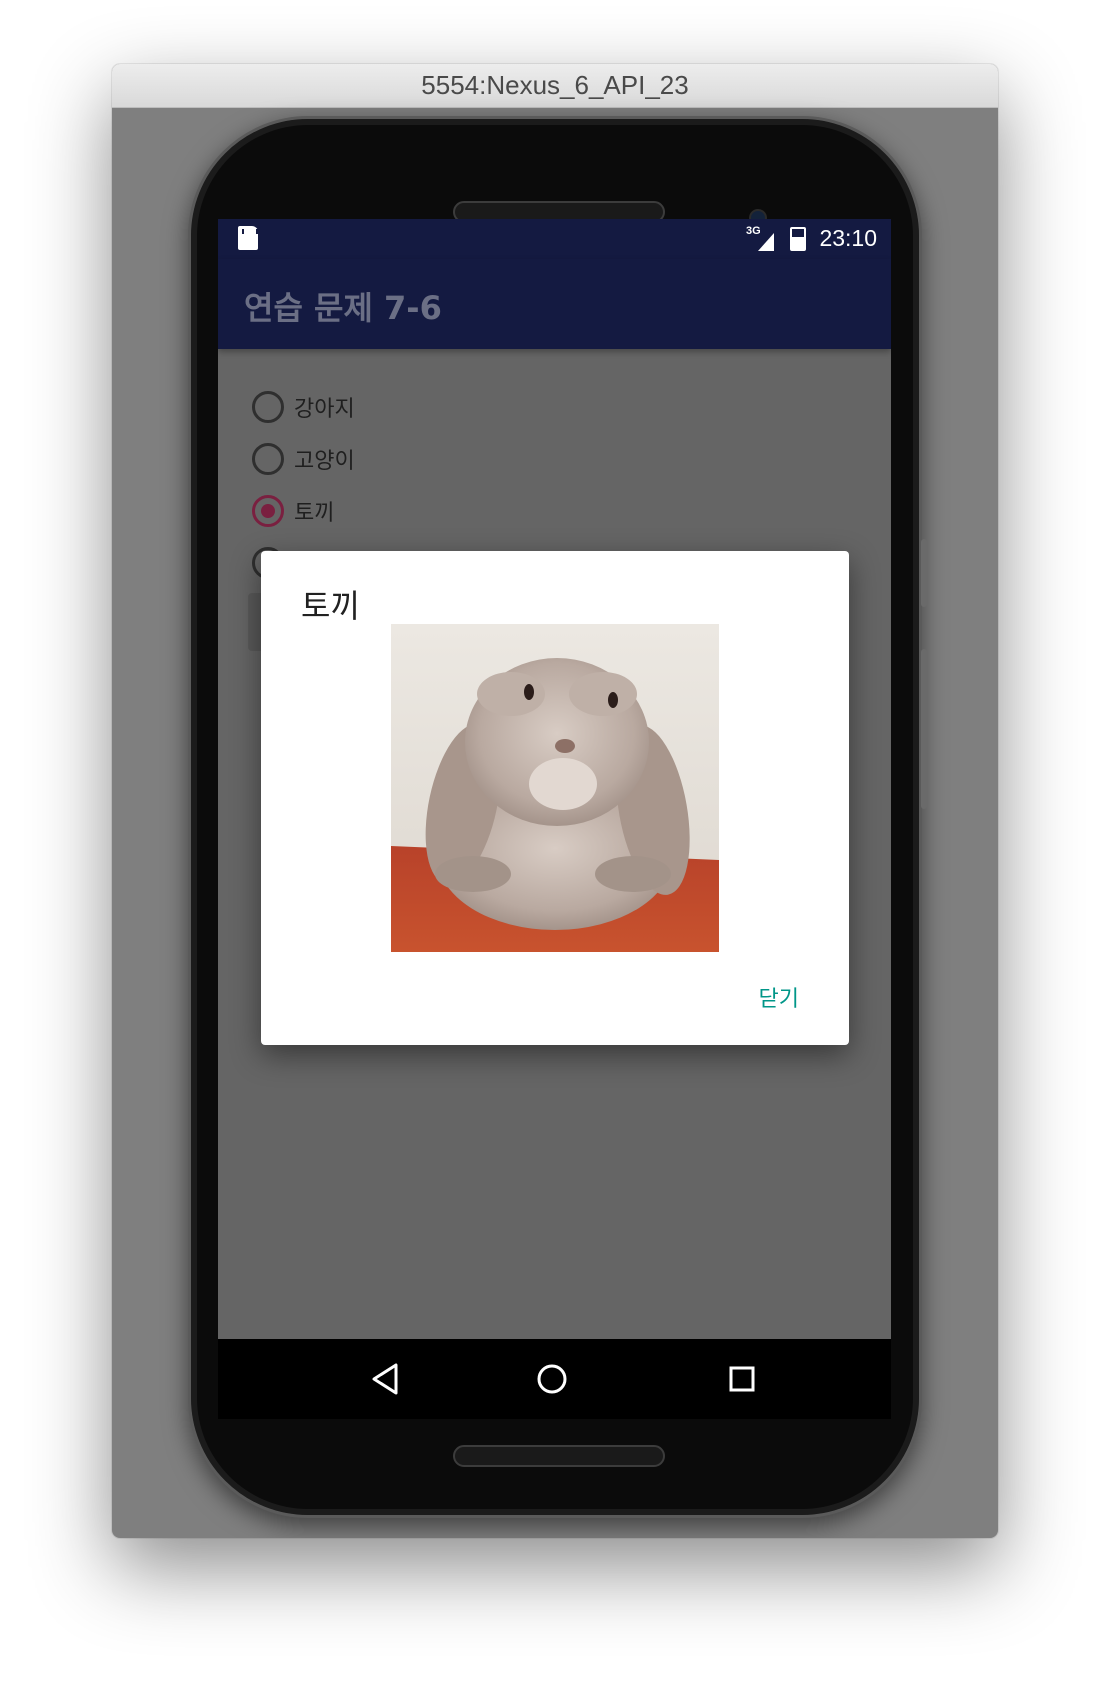  I want to click on bottom-speaker, so click(559, 1456).